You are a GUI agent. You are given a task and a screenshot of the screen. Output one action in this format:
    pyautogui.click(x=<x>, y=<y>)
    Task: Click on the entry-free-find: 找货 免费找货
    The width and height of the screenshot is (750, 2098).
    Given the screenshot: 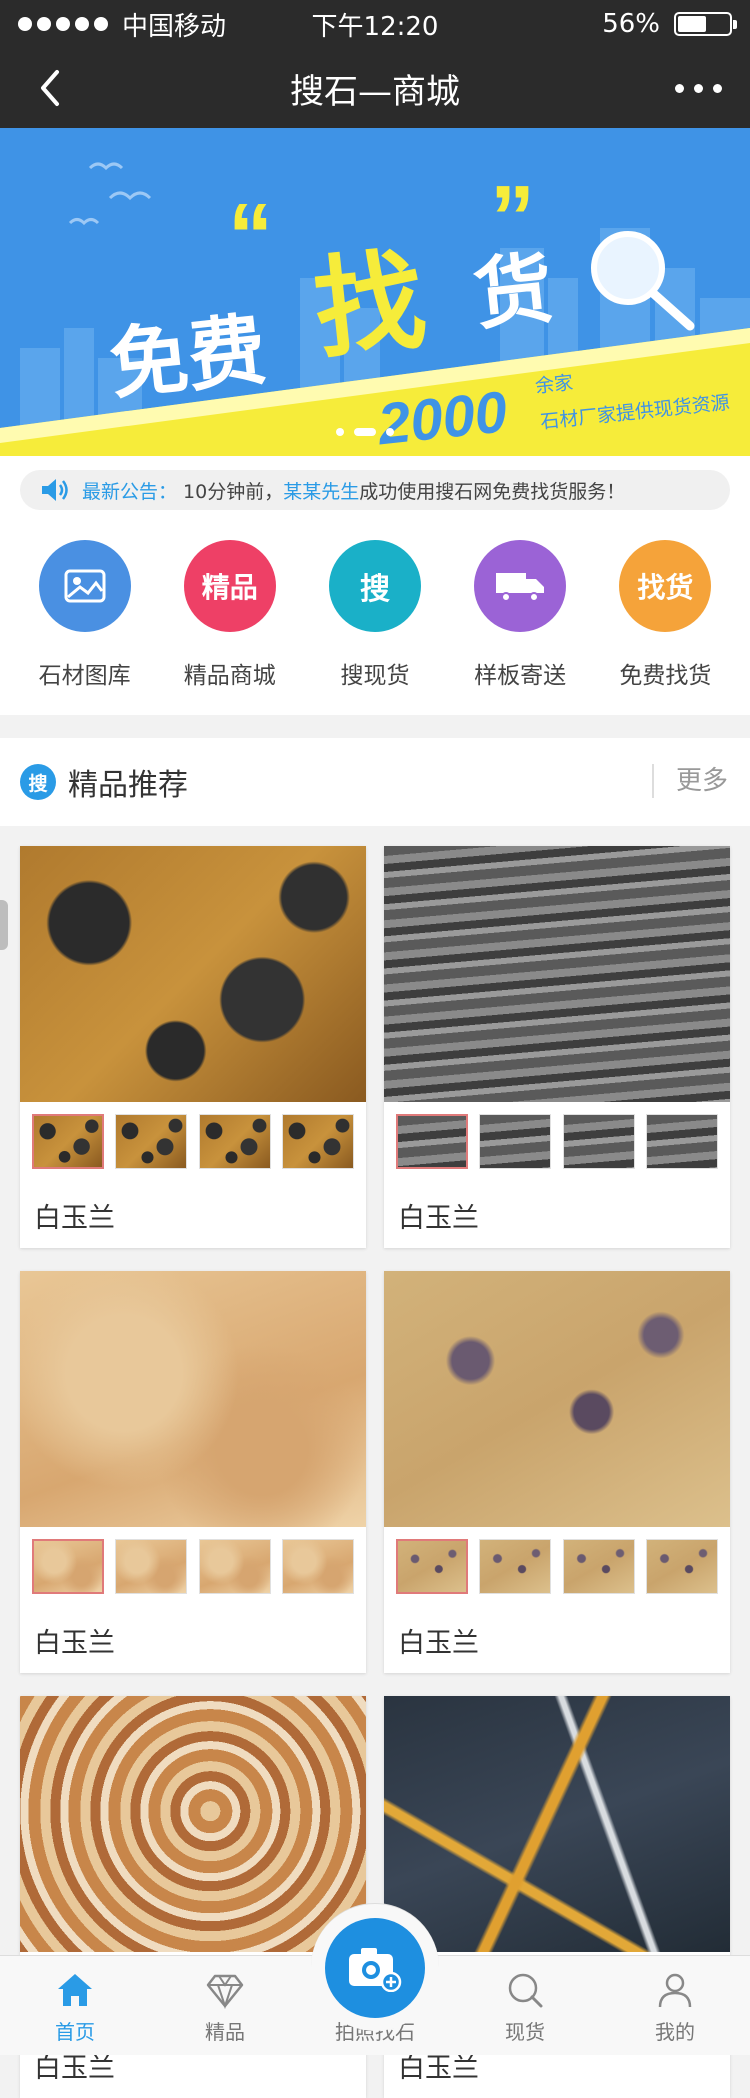 What is the action you would take?
    pyautogui.click(x=665, y=622)
    